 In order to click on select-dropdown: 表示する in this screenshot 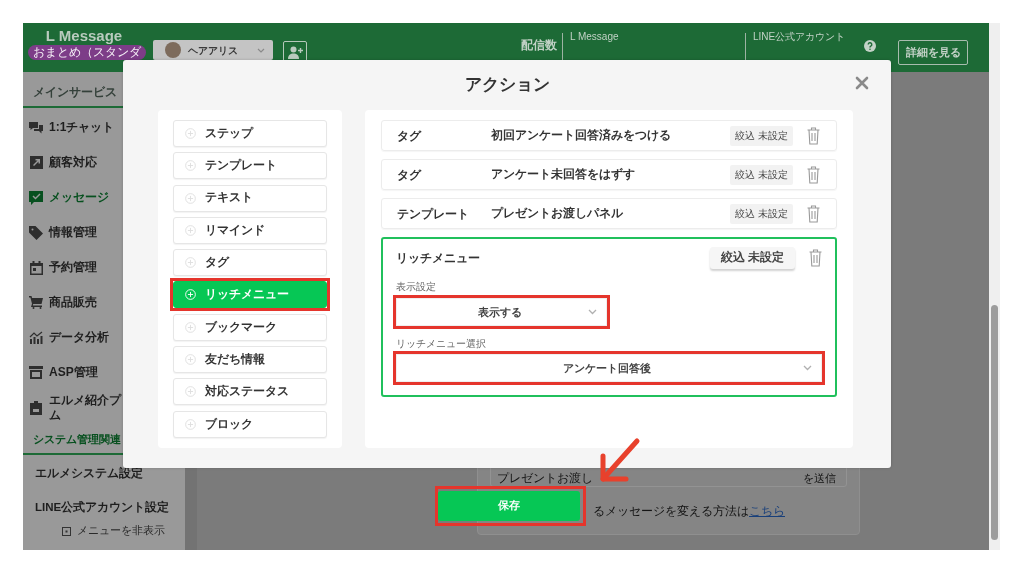, I will do `click(501, 312)`.